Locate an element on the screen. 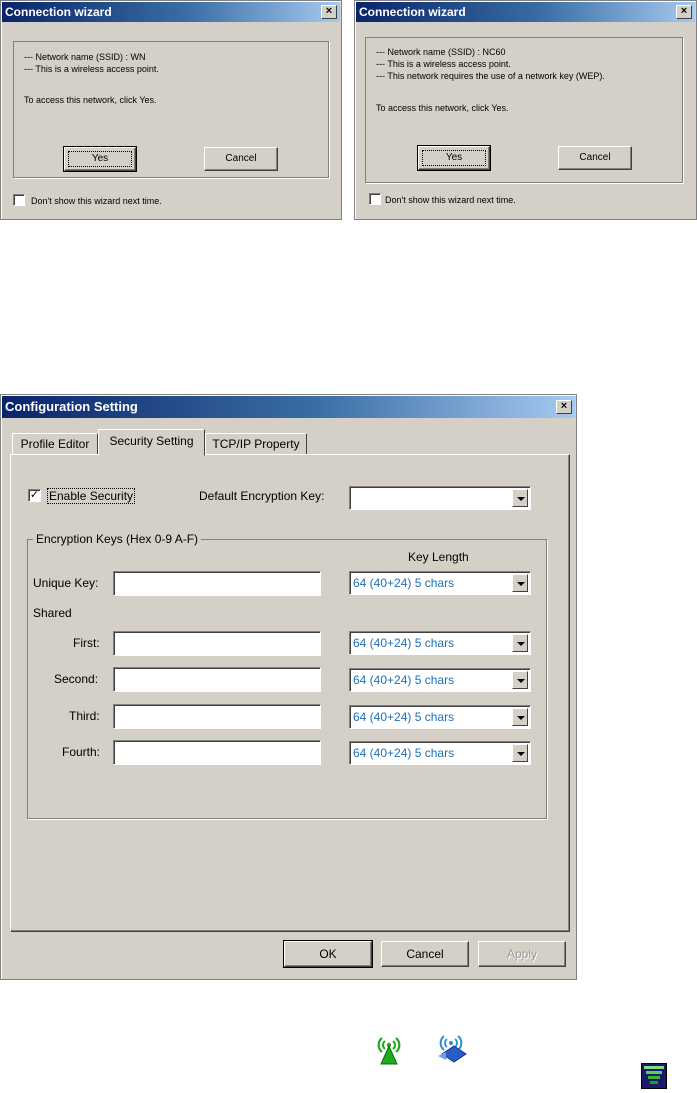 Image resolution: width=697 pixels, height=1093 pixels. message-line: --- Network name (SSID) : NC60 is located at coordinates (441, 52).